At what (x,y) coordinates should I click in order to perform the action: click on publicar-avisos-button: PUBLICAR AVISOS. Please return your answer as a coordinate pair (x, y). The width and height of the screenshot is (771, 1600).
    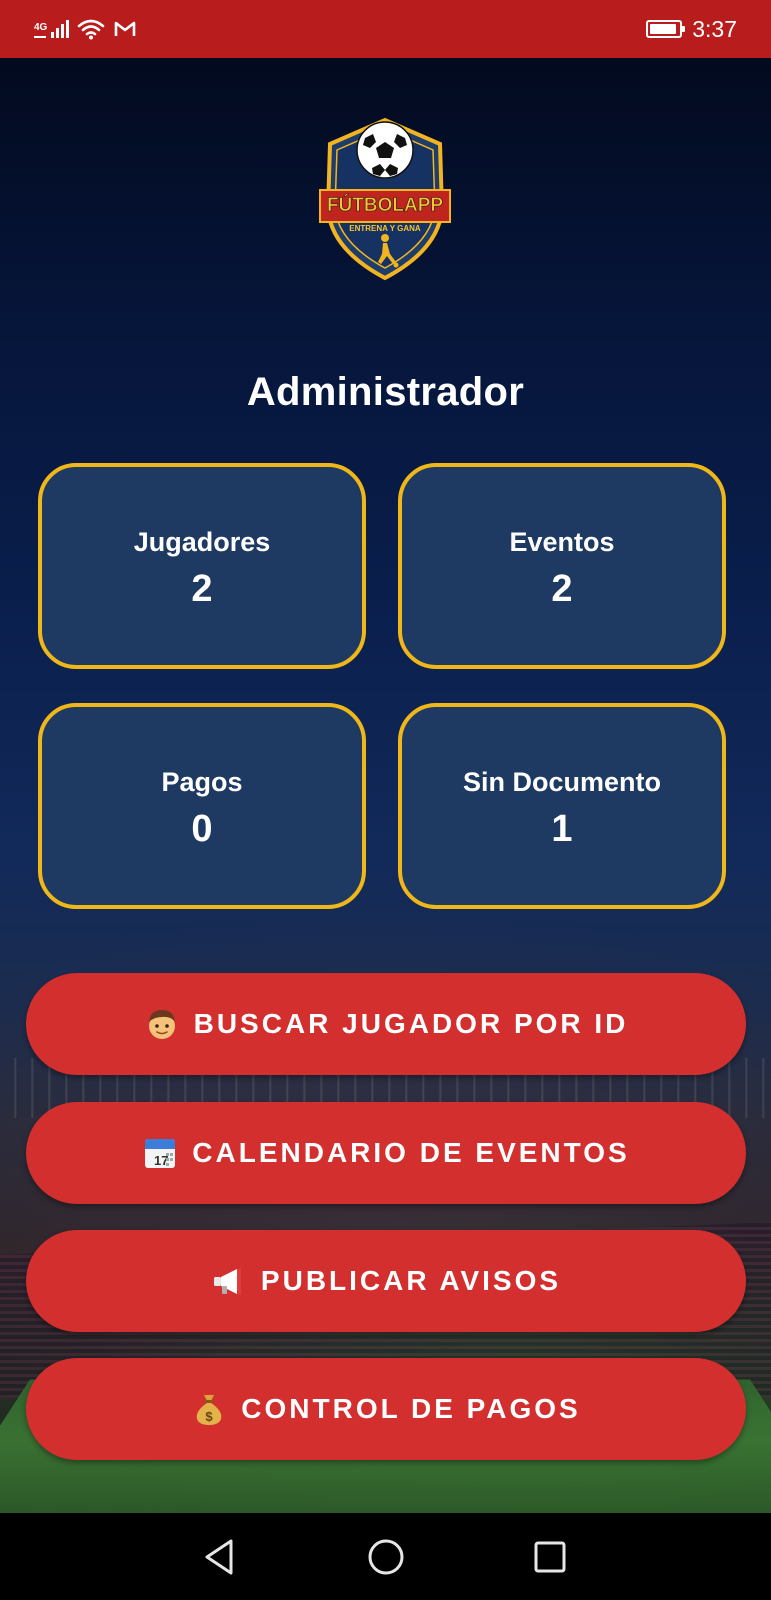
    Looking at the image, I should click on (386, 1281).